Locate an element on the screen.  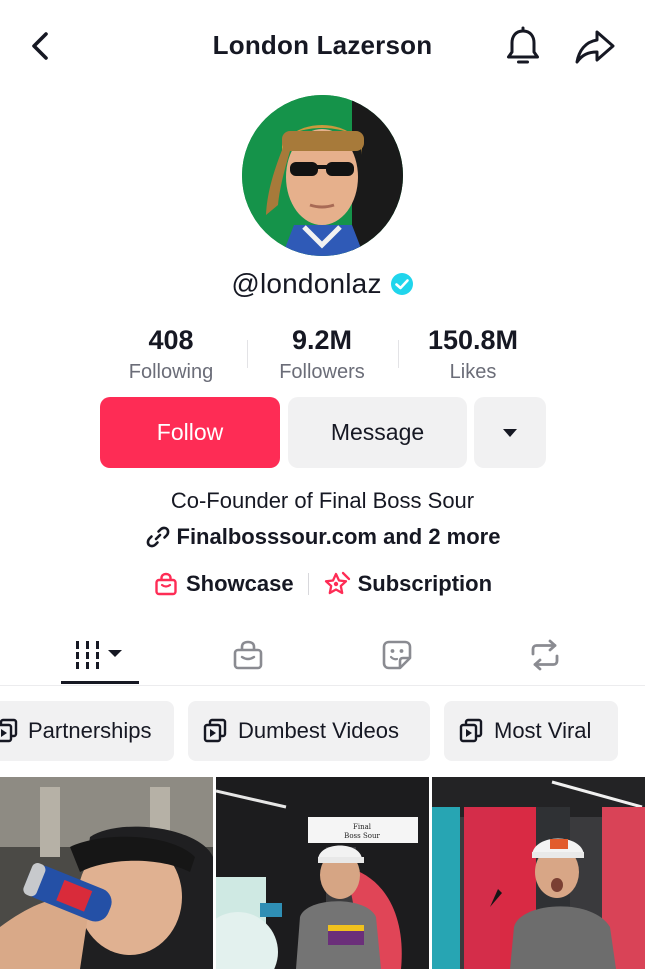
page-title: London Lazerson is located at coordinates (322, 45).